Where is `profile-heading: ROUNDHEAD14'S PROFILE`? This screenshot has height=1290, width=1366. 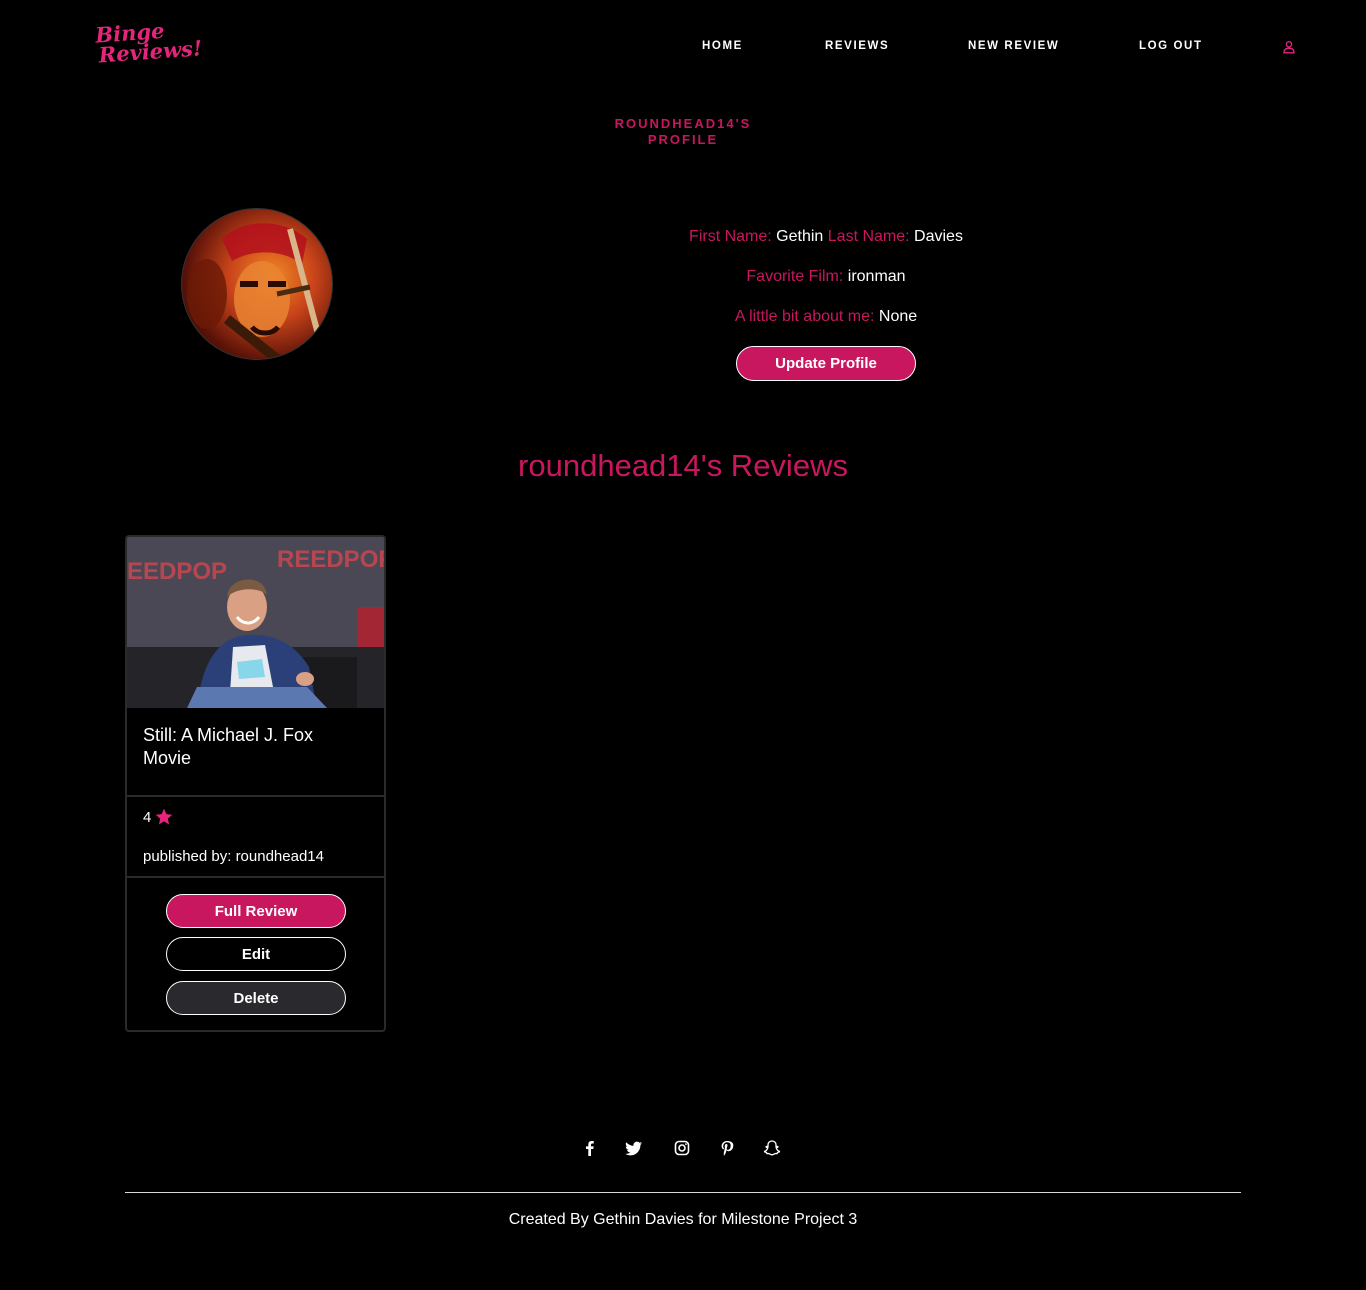
profile-heading: ROUNDHEAD14'S PROFILE is located at coordinates (683, 131).